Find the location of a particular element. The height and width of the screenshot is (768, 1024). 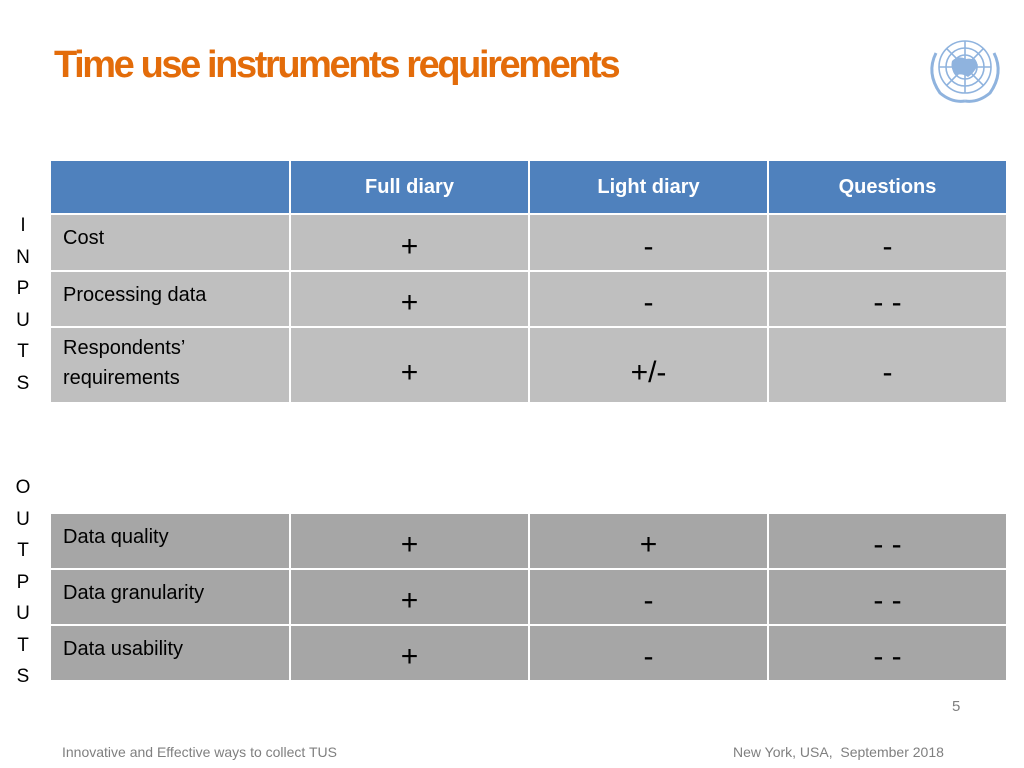

side-letter: I is located at coordinates (23, 225).